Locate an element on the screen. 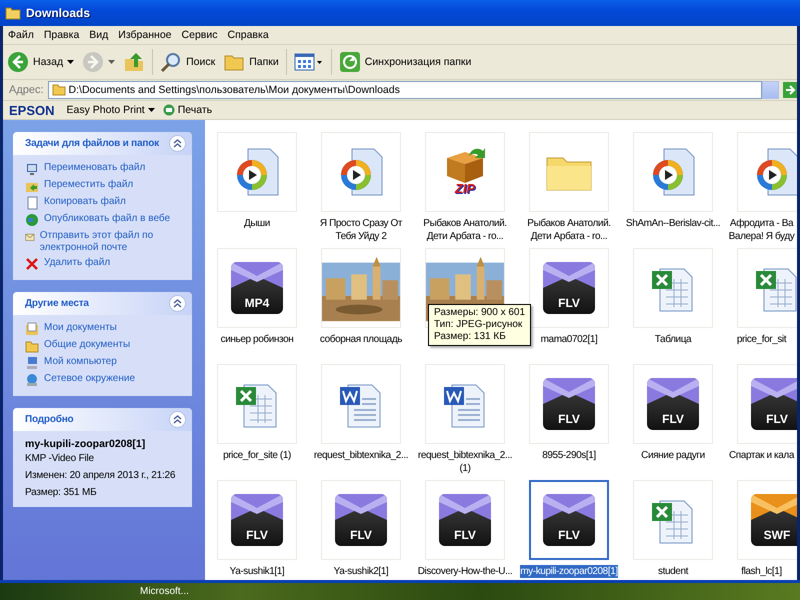  file-label: Ya-sushik2[1] is located at coordinates (361, 571).